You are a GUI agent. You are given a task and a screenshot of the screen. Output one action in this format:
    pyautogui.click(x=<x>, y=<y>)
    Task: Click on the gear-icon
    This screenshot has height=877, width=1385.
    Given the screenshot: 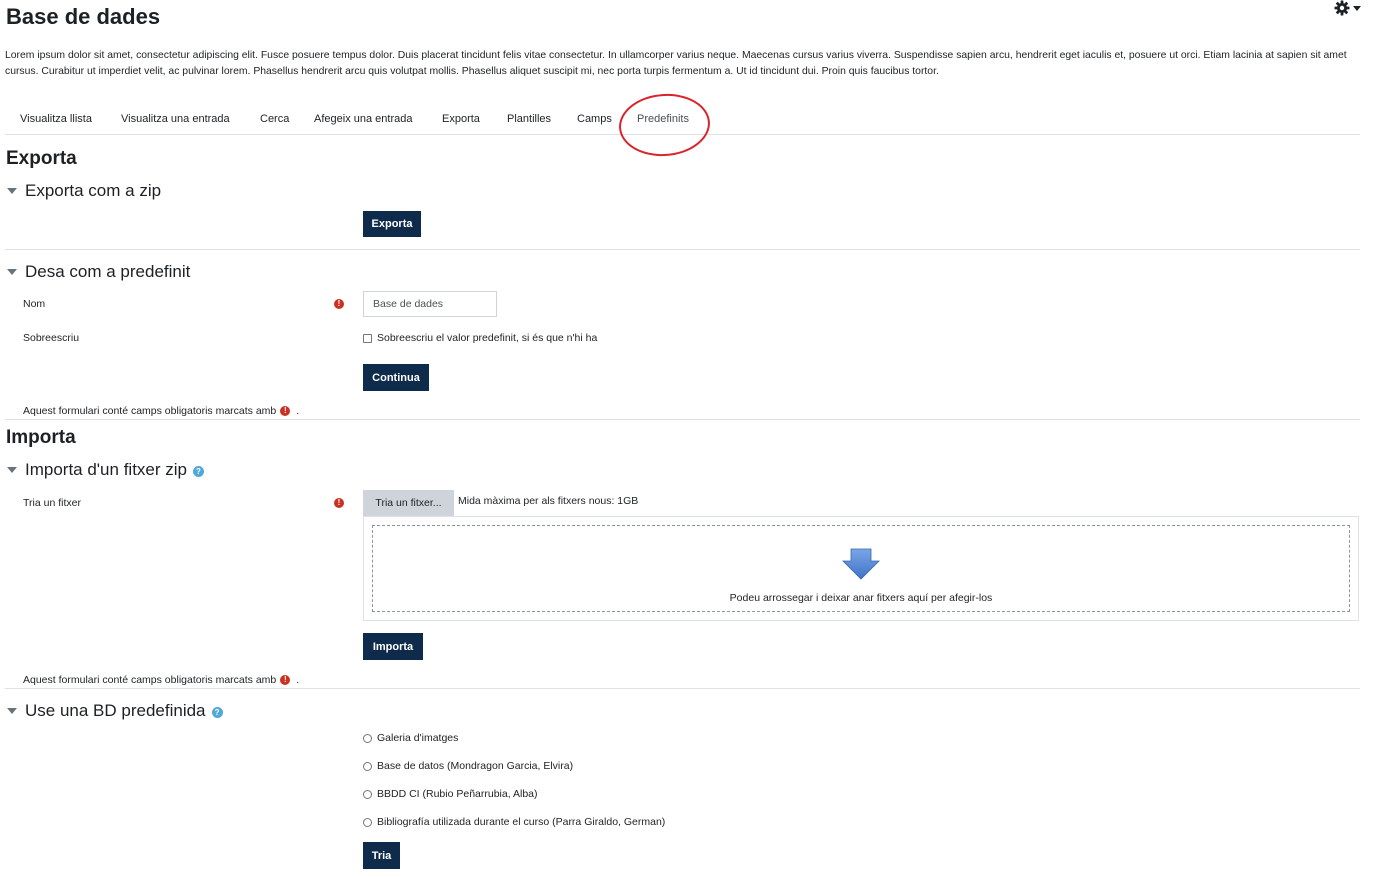 What is the action you would take?
    pyautogui.click(x=1342, y=8)
    